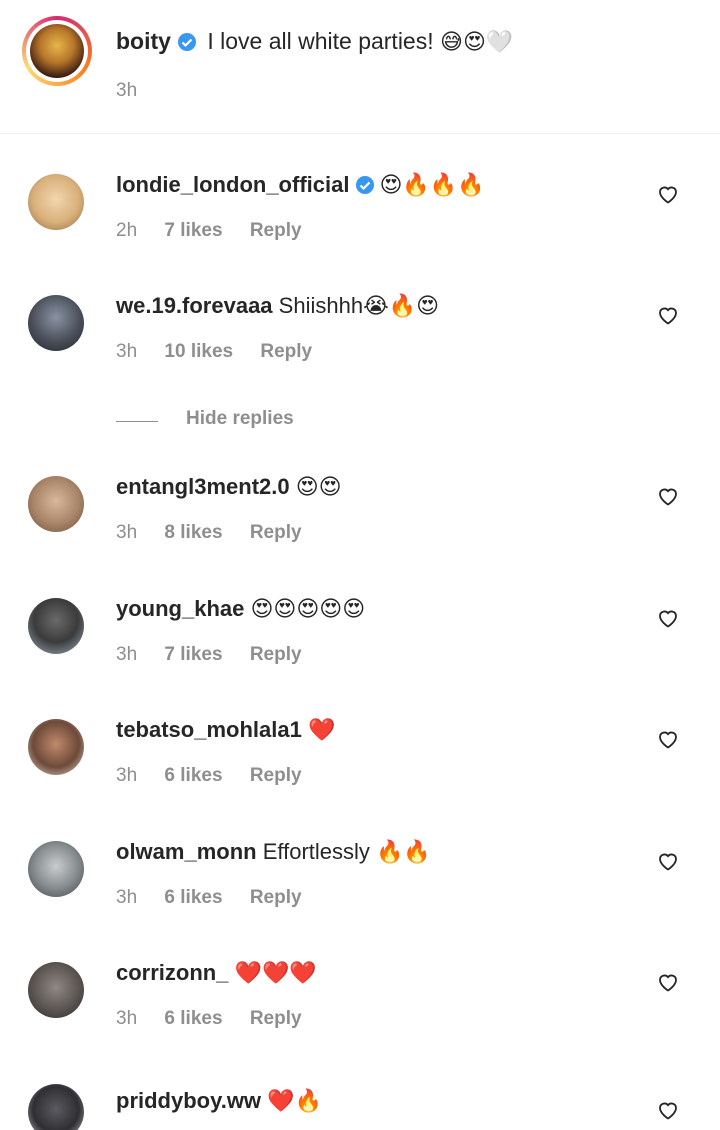 The height and width of the screenshot is (1130, 720). Describe the element at coordinates (308, 609) in the screenshot. I see `comment-emoji: 😍😍😍😍😍` at that location.